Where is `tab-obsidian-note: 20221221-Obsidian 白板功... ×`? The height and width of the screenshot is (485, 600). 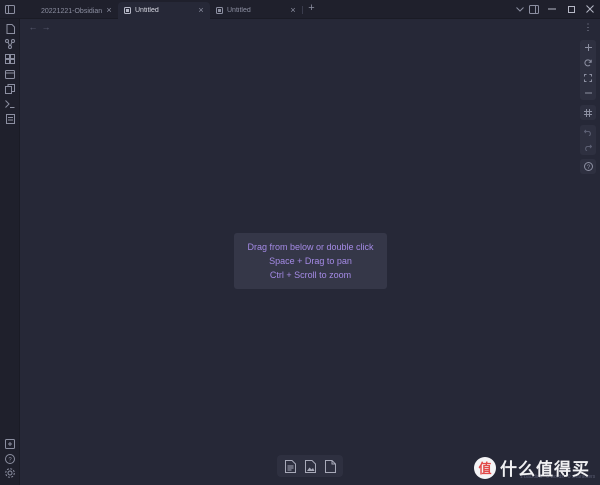 tab-obsidian-note: 20221221-Obsidian 白板功... × is located at coordinates (71, 10).